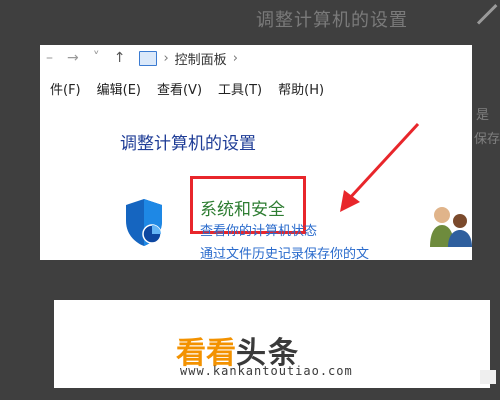  What do you see at coordinates (201, 58) in the screenshot?
I see `breadcrumb-control-panel: 控制面板` at bounding box center [201, 58].